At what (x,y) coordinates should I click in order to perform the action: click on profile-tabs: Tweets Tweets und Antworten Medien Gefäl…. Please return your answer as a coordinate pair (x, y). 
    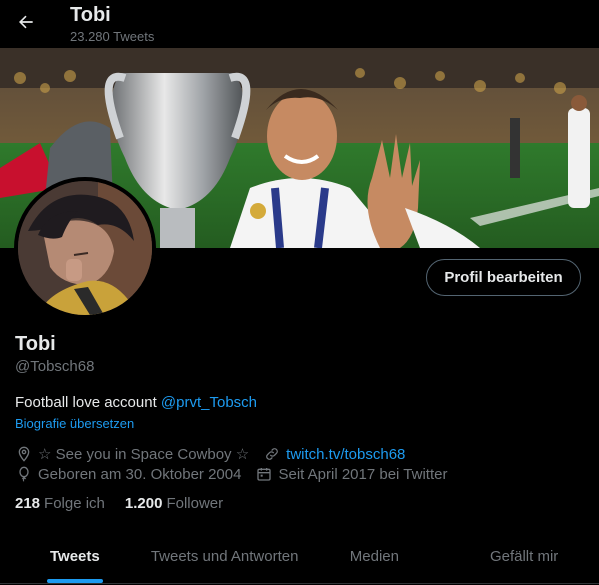
    Looking at the image, I should click on (299, 557).